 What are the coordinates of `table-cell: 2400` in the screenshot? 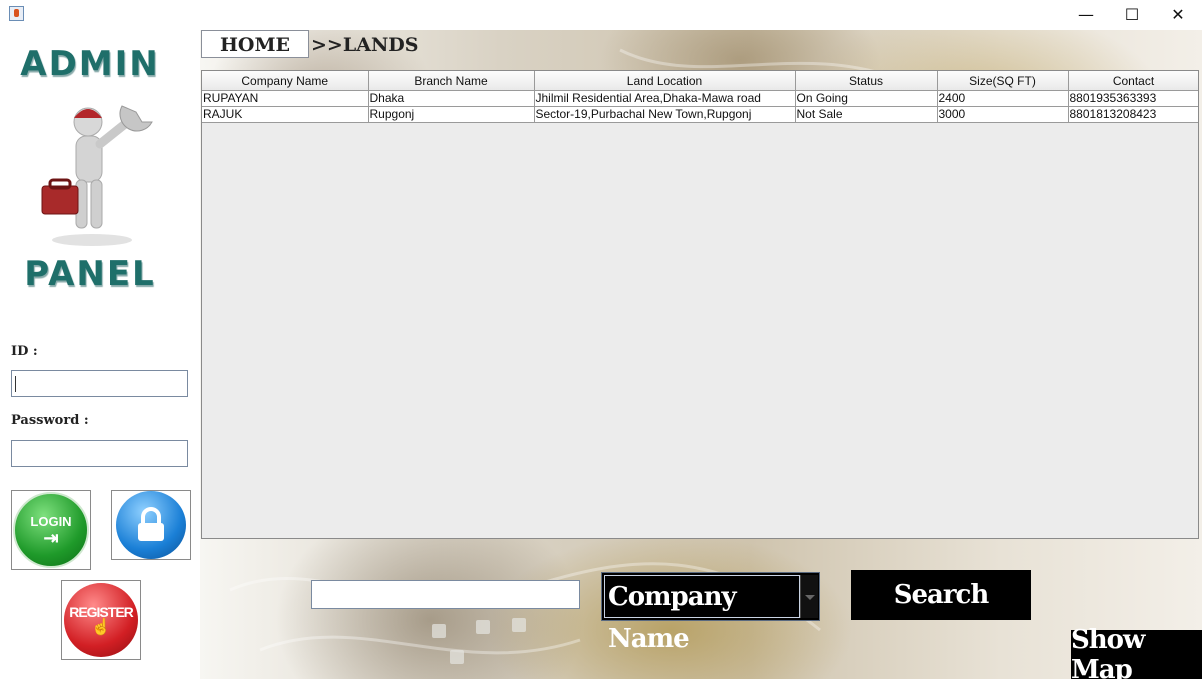 It's located at (1003, 98).